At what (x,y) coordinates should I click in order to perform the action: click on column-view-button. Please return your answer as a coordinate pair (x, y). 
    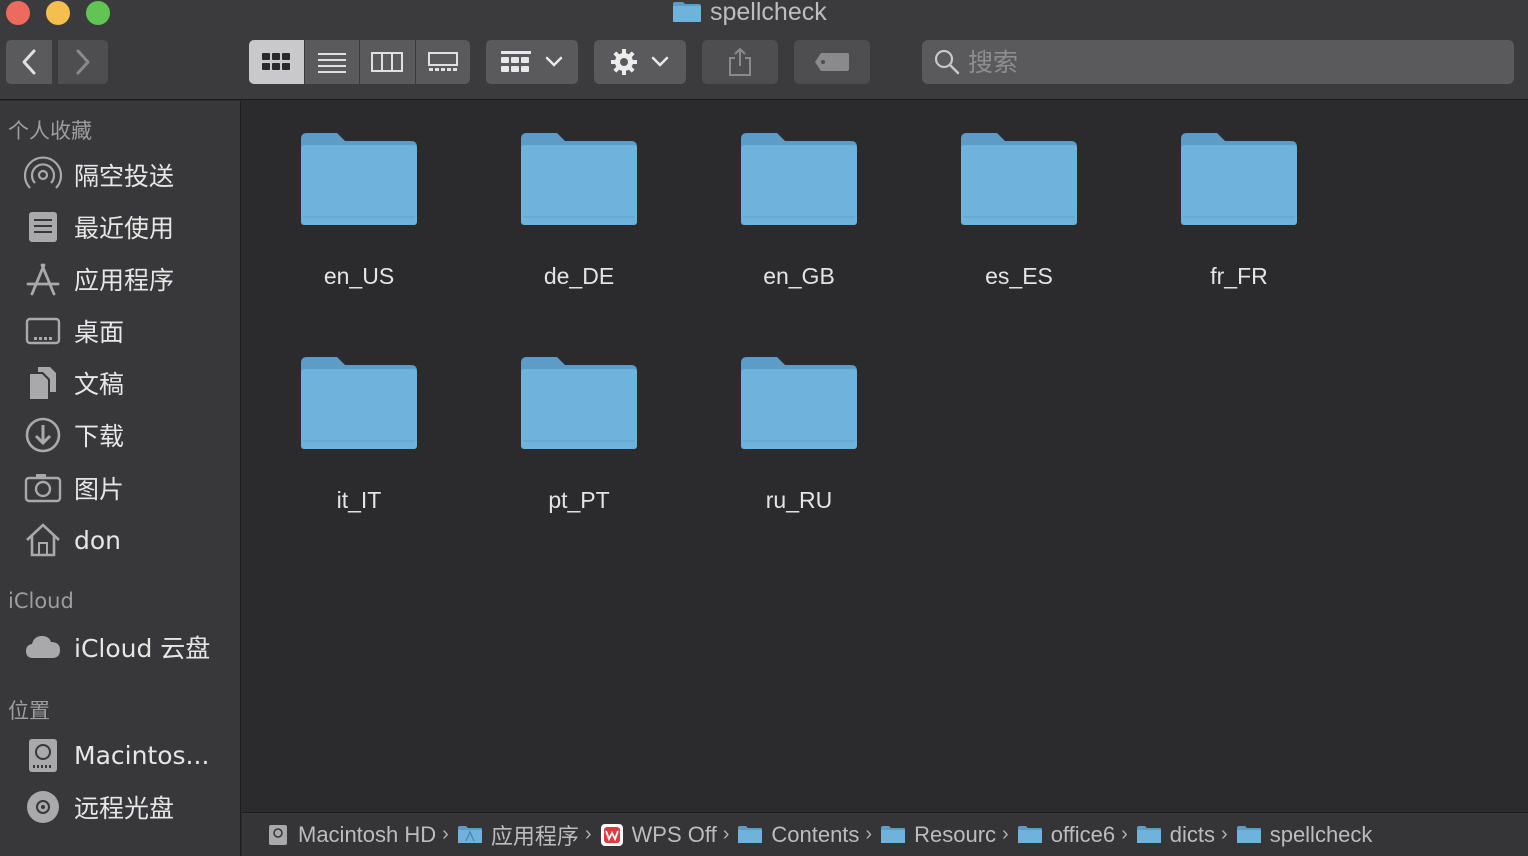
    Looking at the image, I should click on (388, 62).